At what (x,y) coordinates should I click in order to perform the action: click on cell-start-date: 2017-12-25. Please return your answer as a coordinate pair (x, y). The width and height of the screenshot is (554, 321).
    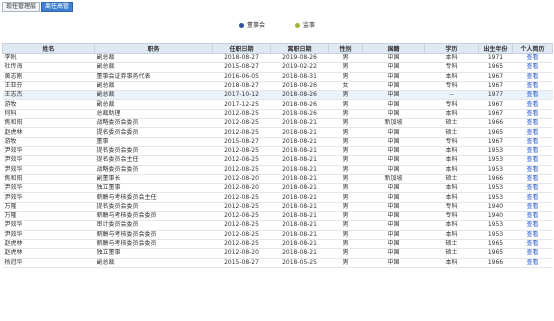
    Looking at the image, I should click on (241, 104).